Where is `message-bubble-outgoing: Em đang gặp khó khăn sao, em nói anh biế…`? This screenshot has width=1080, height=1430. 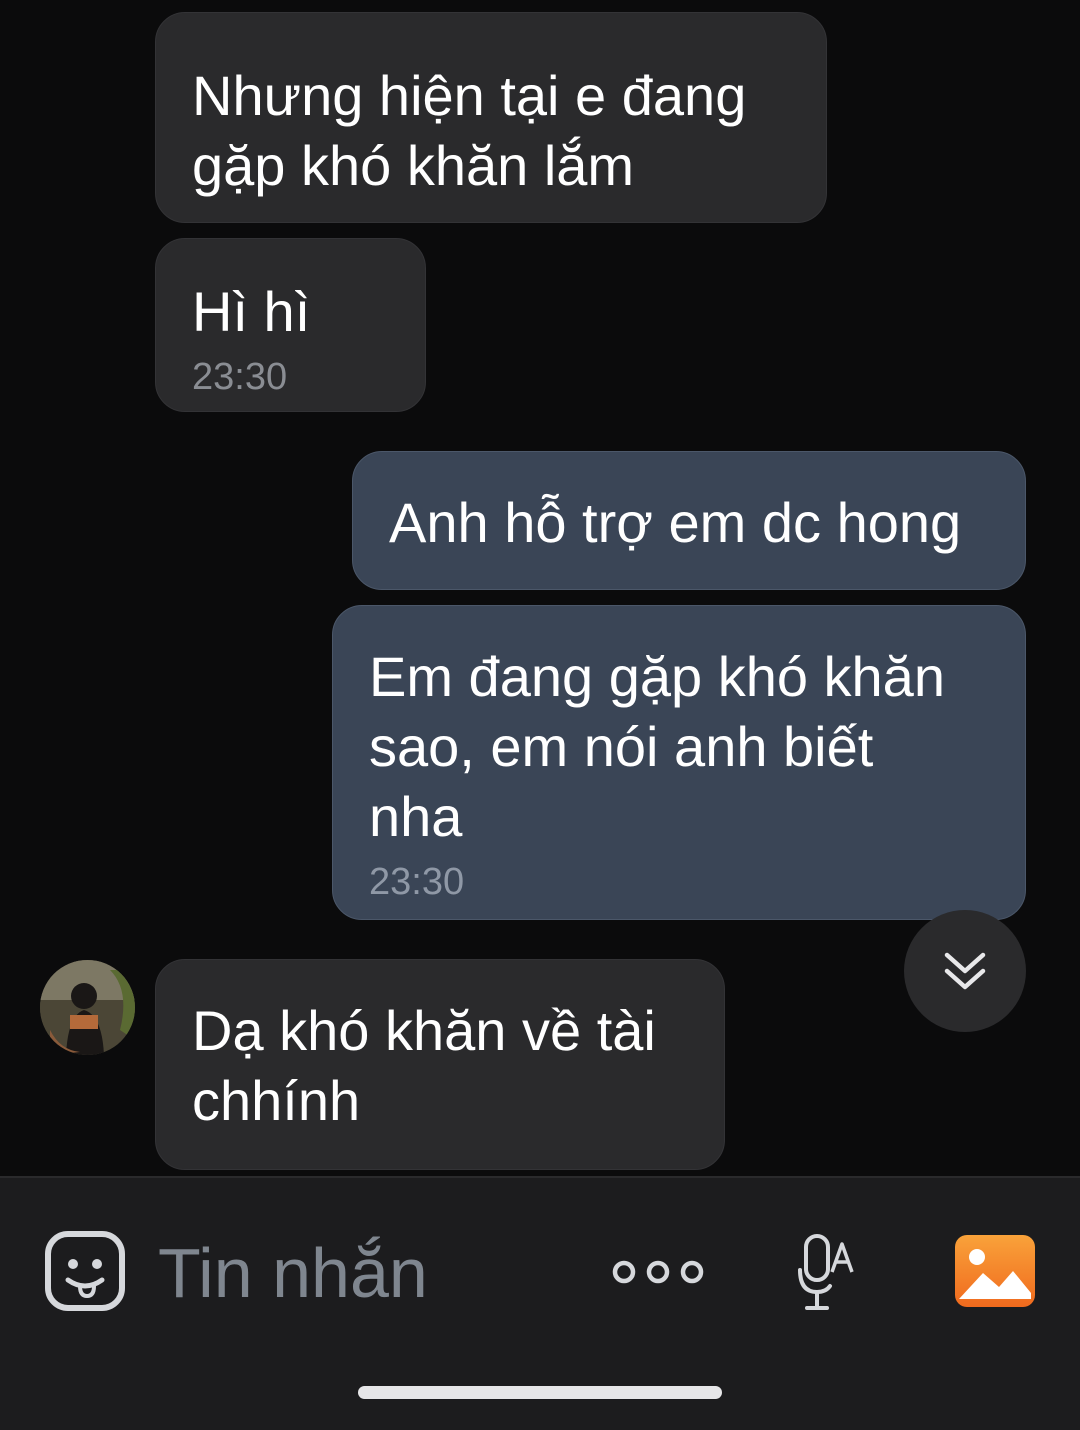 message-bubble-outgoing: Em đang gặp khó khăn sao, em nói anh biế… is located at coordinates (679, 762).